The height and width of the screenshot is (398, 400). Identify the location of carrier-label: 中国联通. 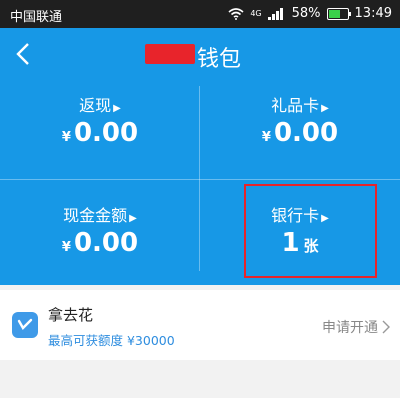
(36, 17).